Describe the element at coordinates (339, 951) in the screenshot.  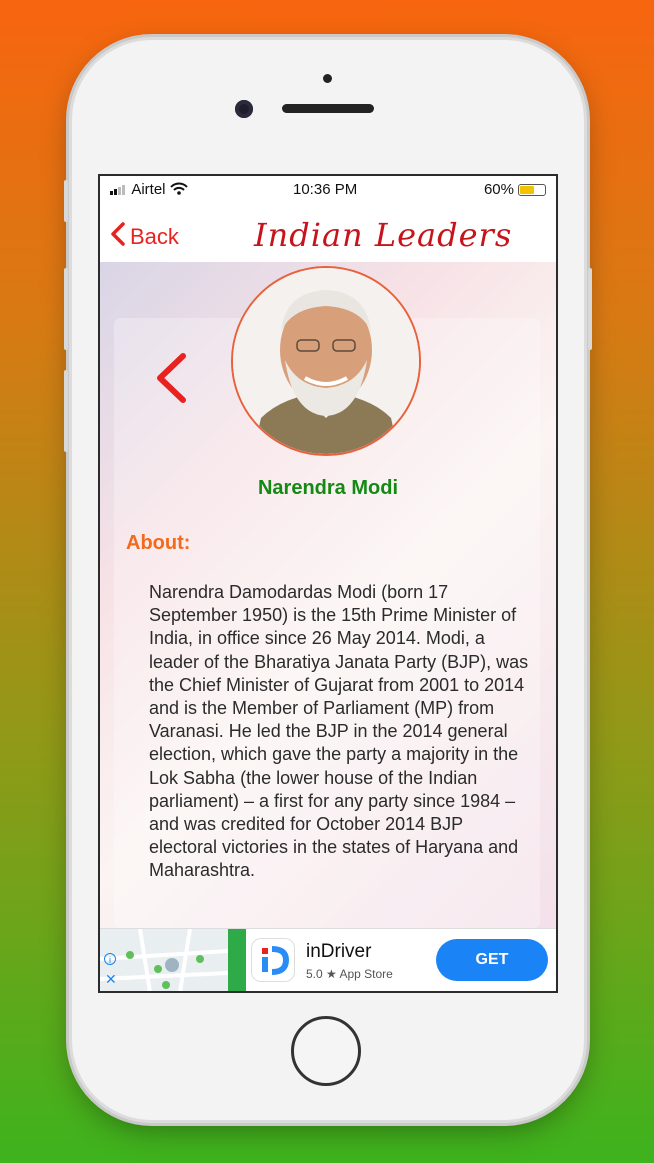
I see `ad-app-name: inDriver` at that location.